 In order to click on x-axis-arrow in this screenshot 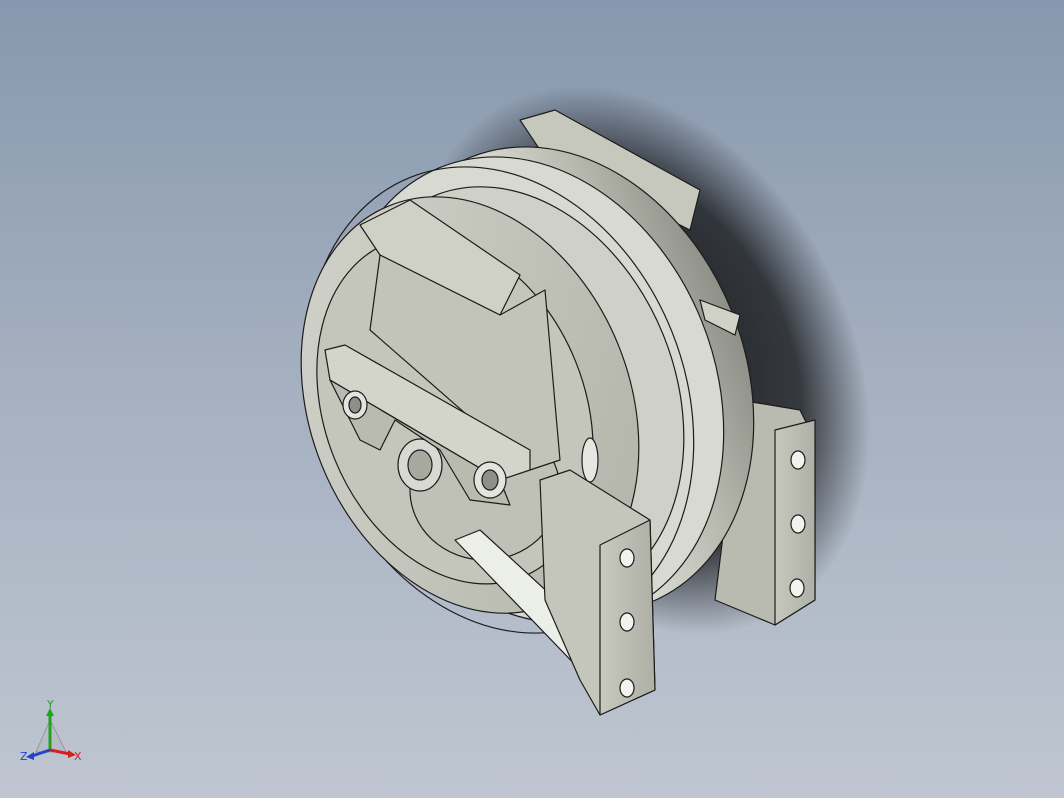, I will do `click(60, 752)`.